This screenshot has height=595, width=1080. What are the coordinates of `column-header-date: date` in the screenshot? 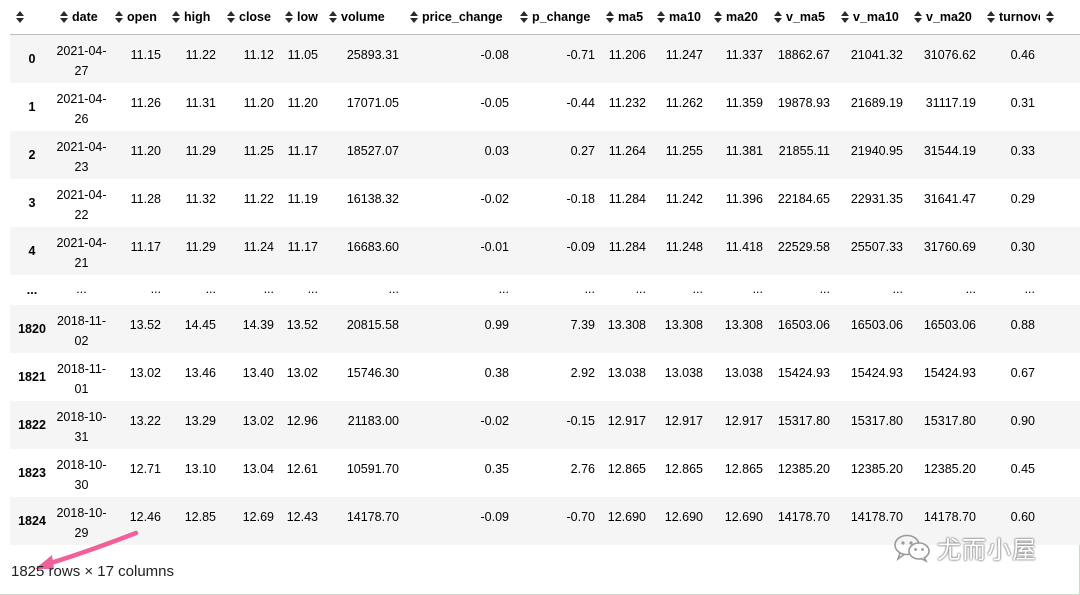 It's located at (81, 17).